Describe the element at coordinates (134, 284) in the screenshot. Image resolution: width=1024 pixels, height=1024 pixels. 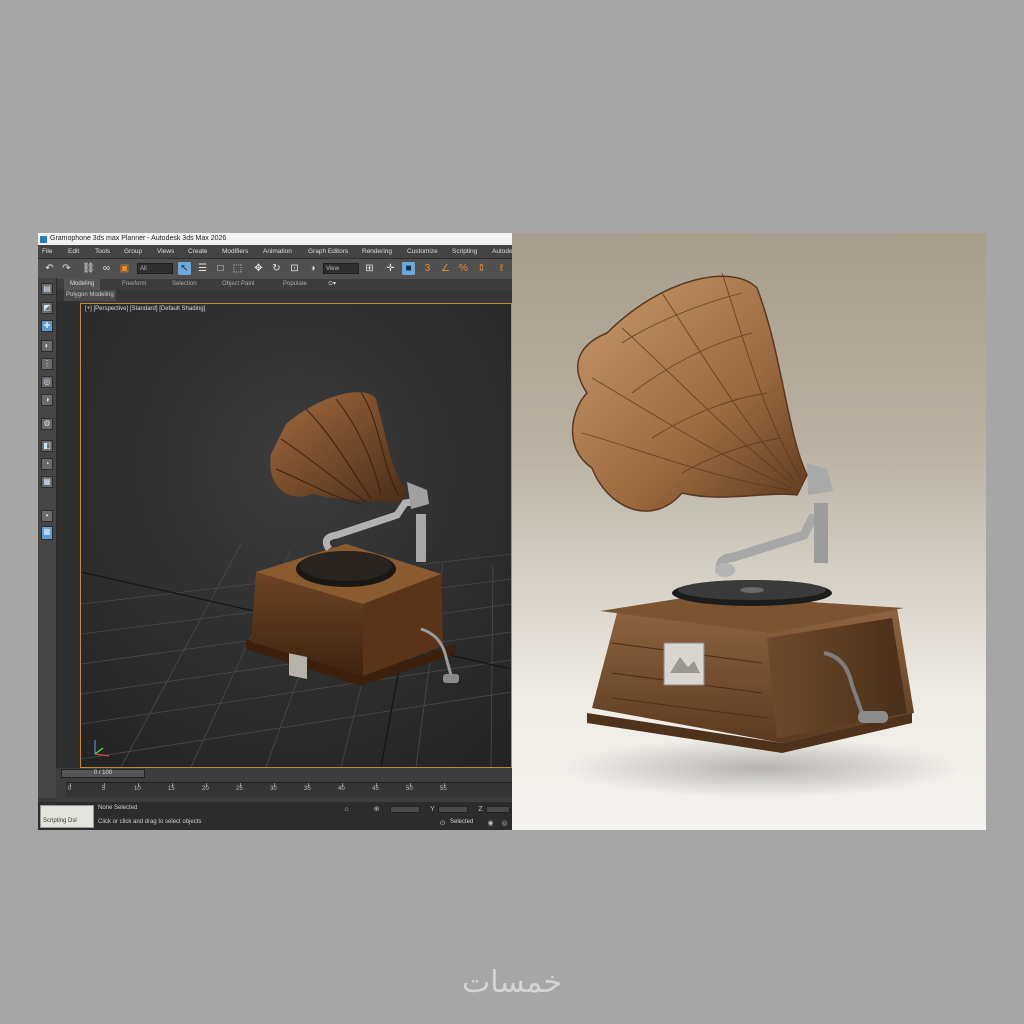
I see `ribbon-tab-freeform: Freeform` at that location.